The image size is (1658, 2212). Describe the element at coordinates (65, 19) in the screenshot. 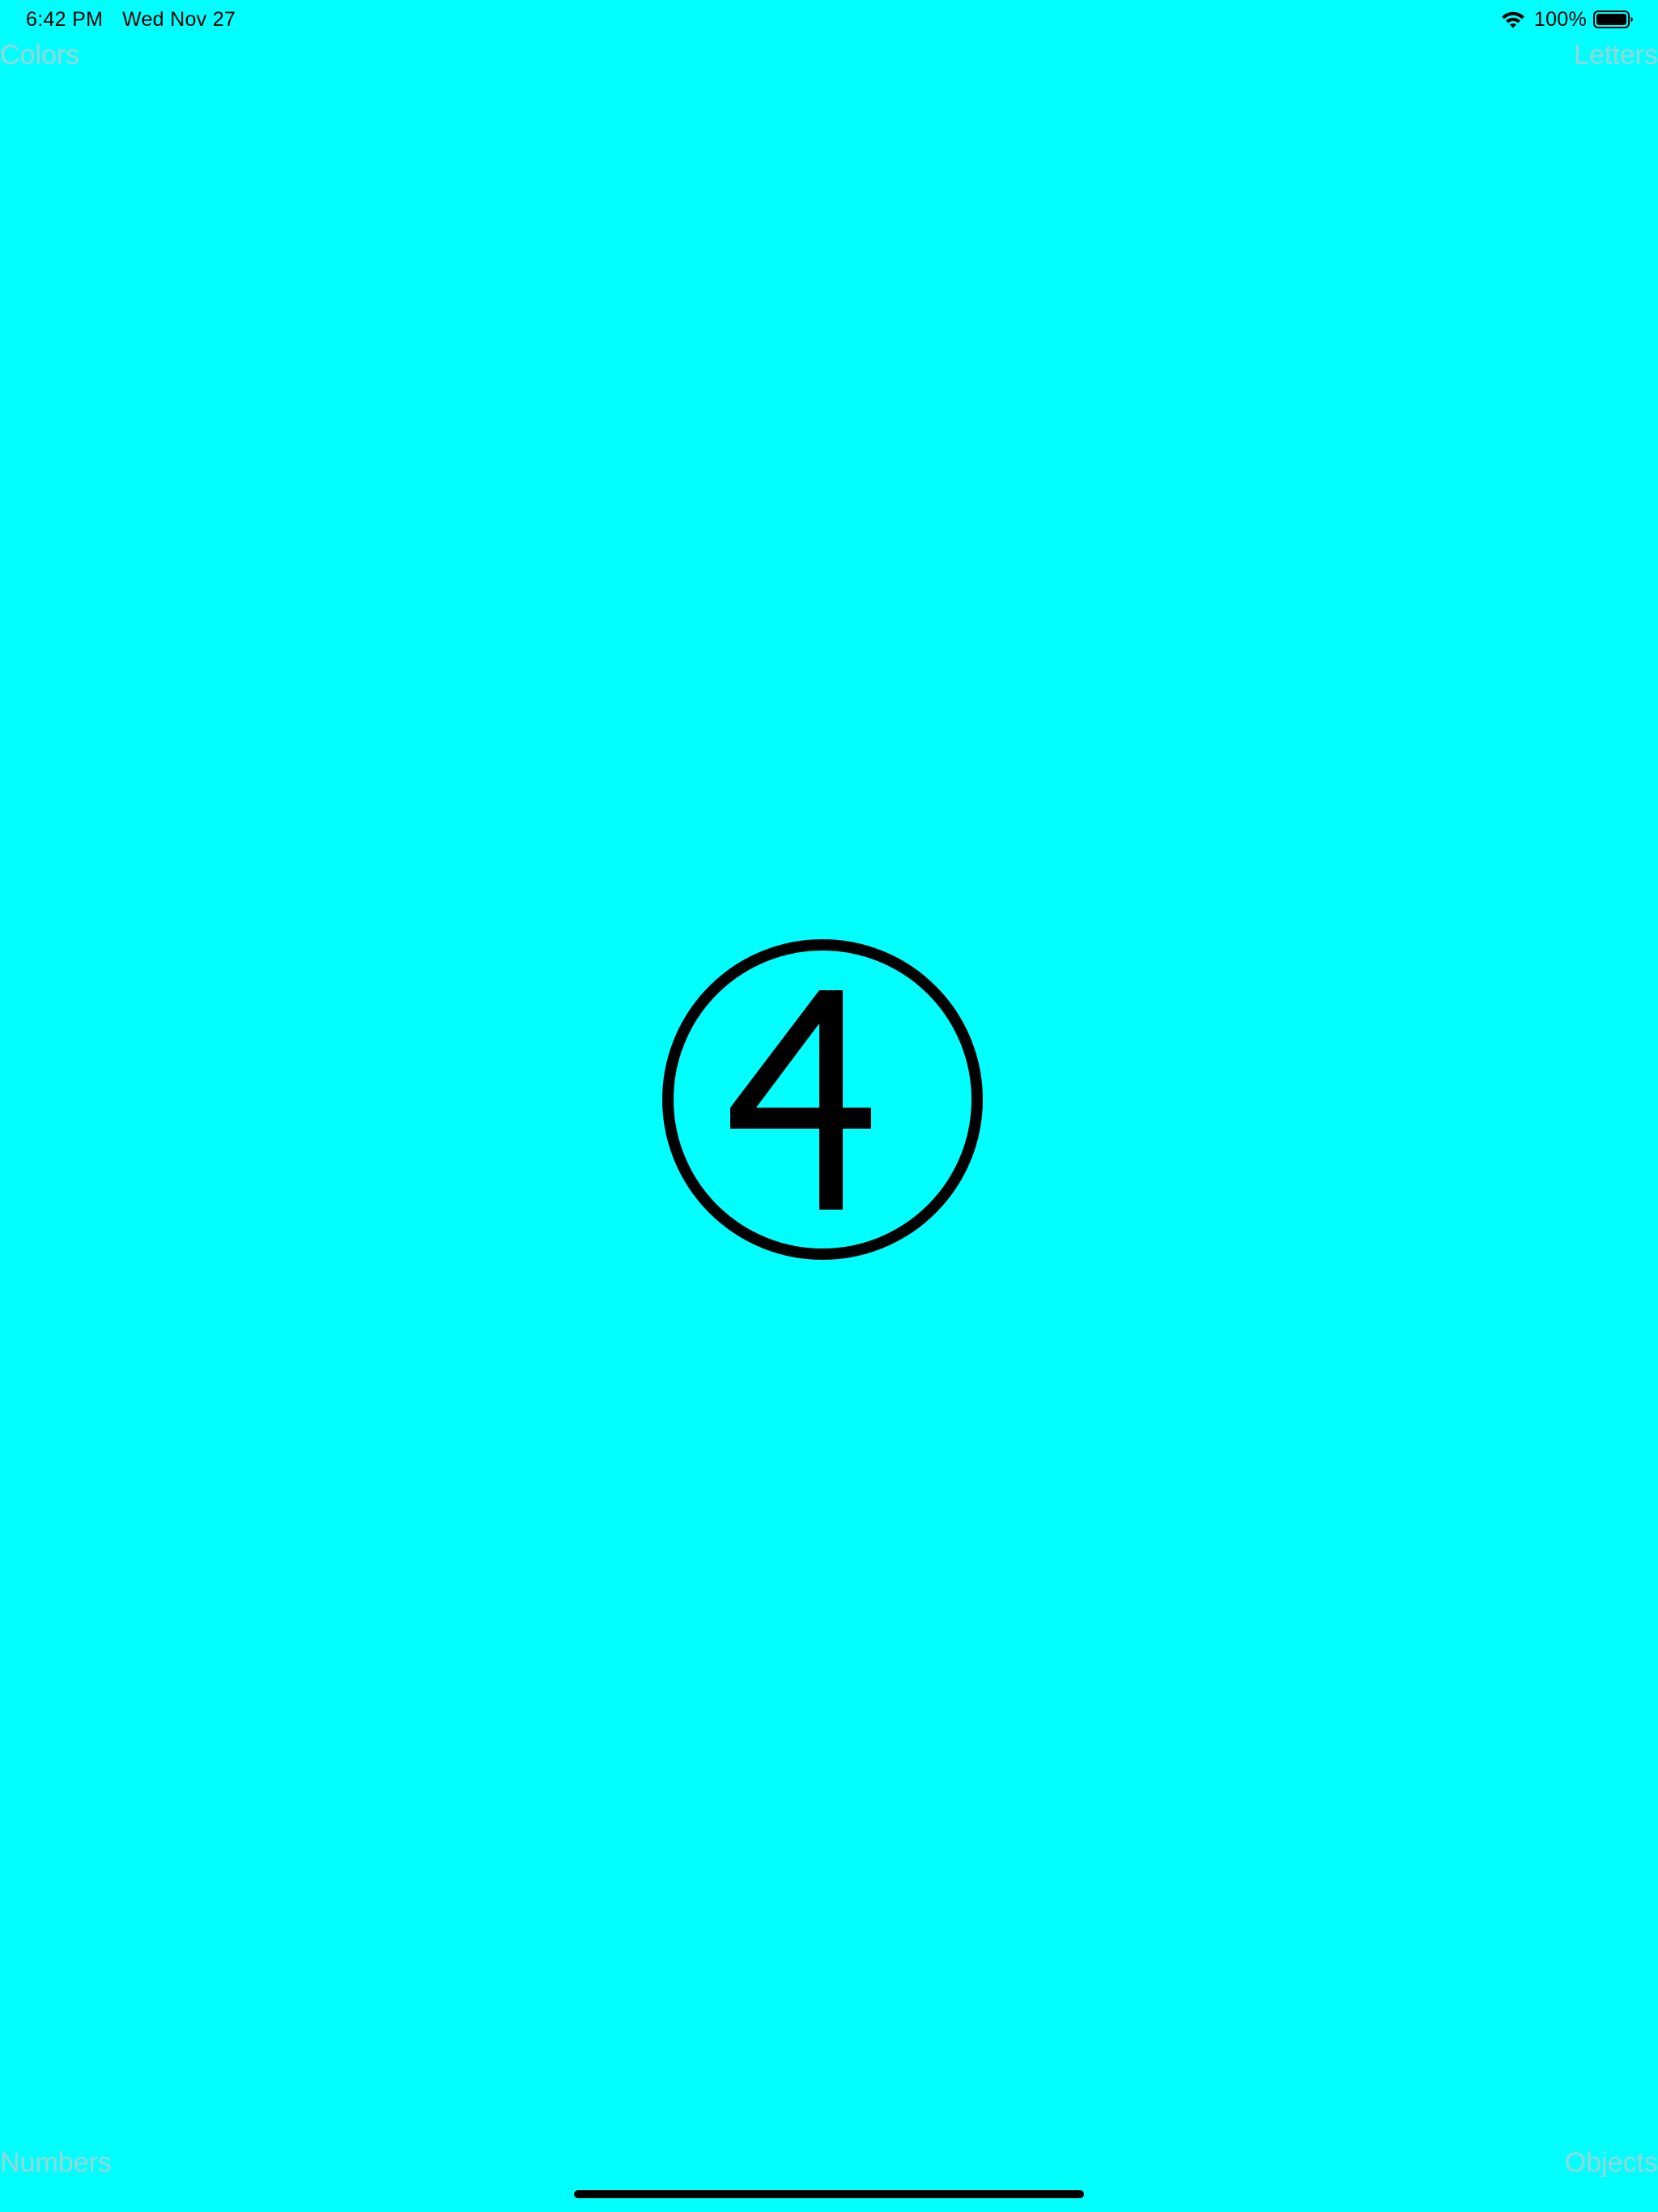

I see `status-time: 6:42 PM` at that location.